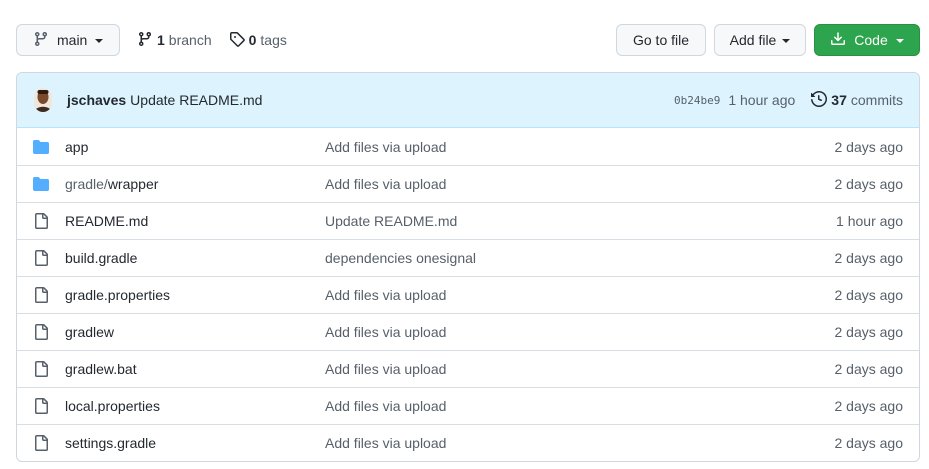 This screenshot has width=929, height=469. Describe the element at coordinates (195, 184) in the screenshot. I see `file-name-link: gradle/wrapper` at that location.